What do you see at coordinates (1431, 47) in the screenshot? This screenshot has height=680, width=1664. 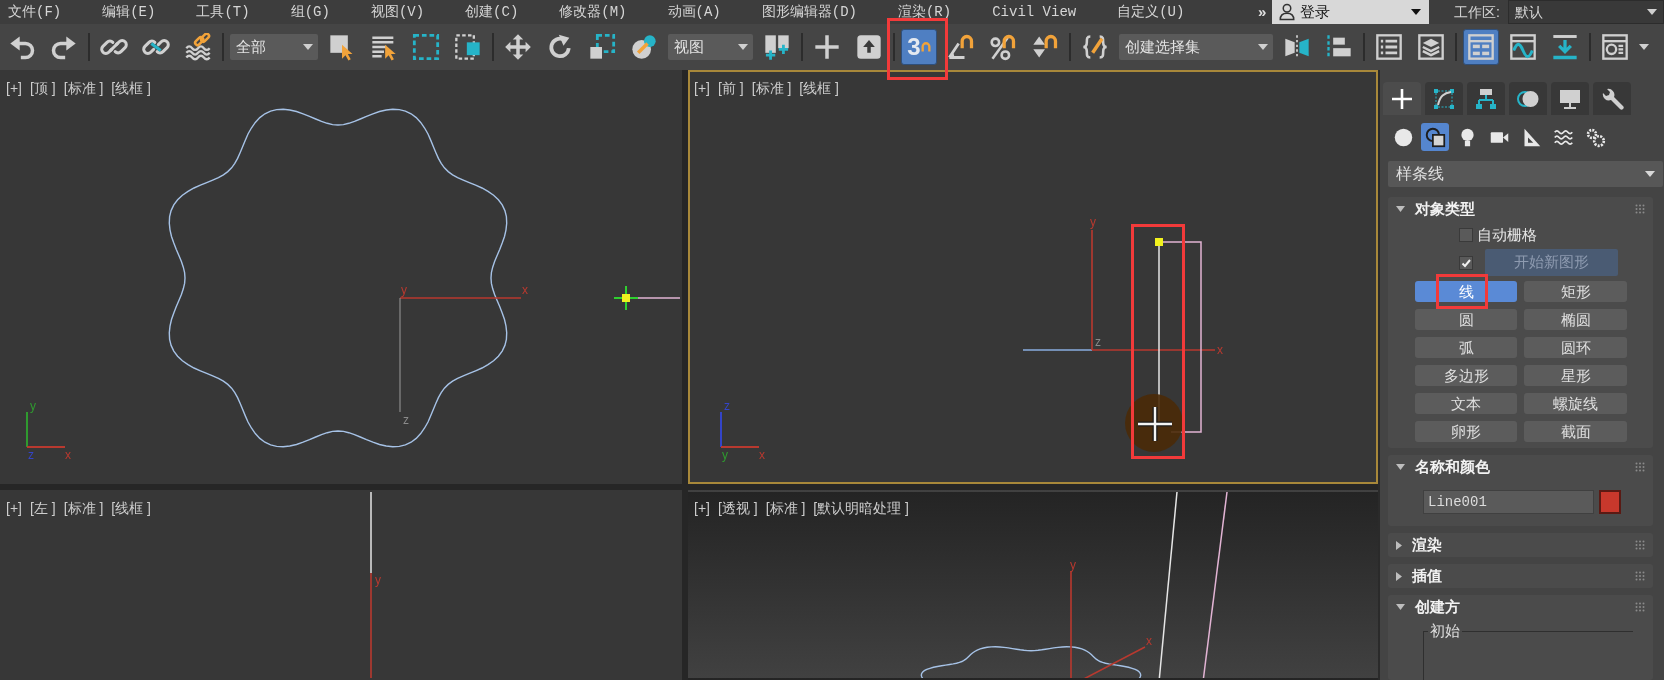 I see `layers-window-icon` at bounding box center [1431, 47].